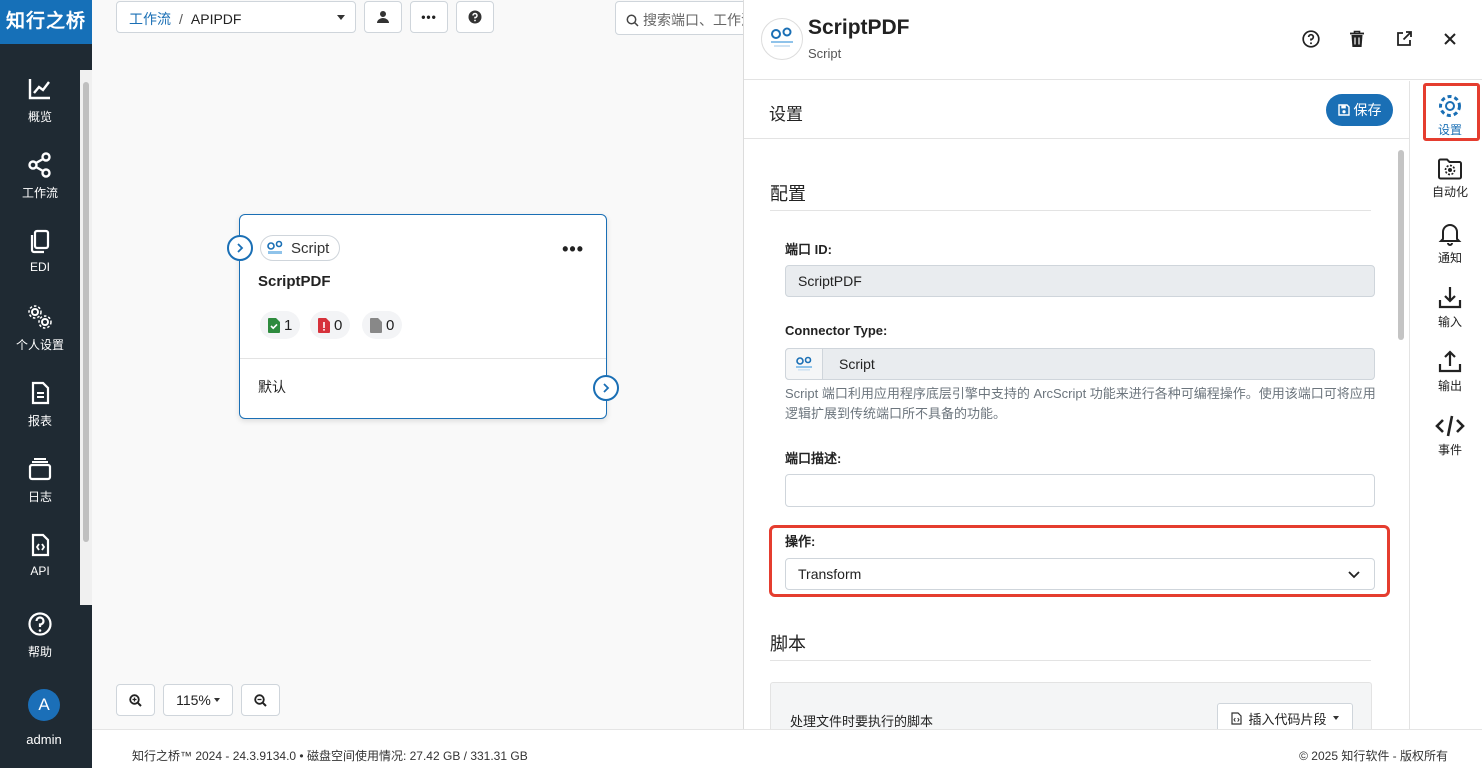 The height and width of the screenshot is (768, 1482). I want to click on script-section-title: 脚本, so click(788, 644).